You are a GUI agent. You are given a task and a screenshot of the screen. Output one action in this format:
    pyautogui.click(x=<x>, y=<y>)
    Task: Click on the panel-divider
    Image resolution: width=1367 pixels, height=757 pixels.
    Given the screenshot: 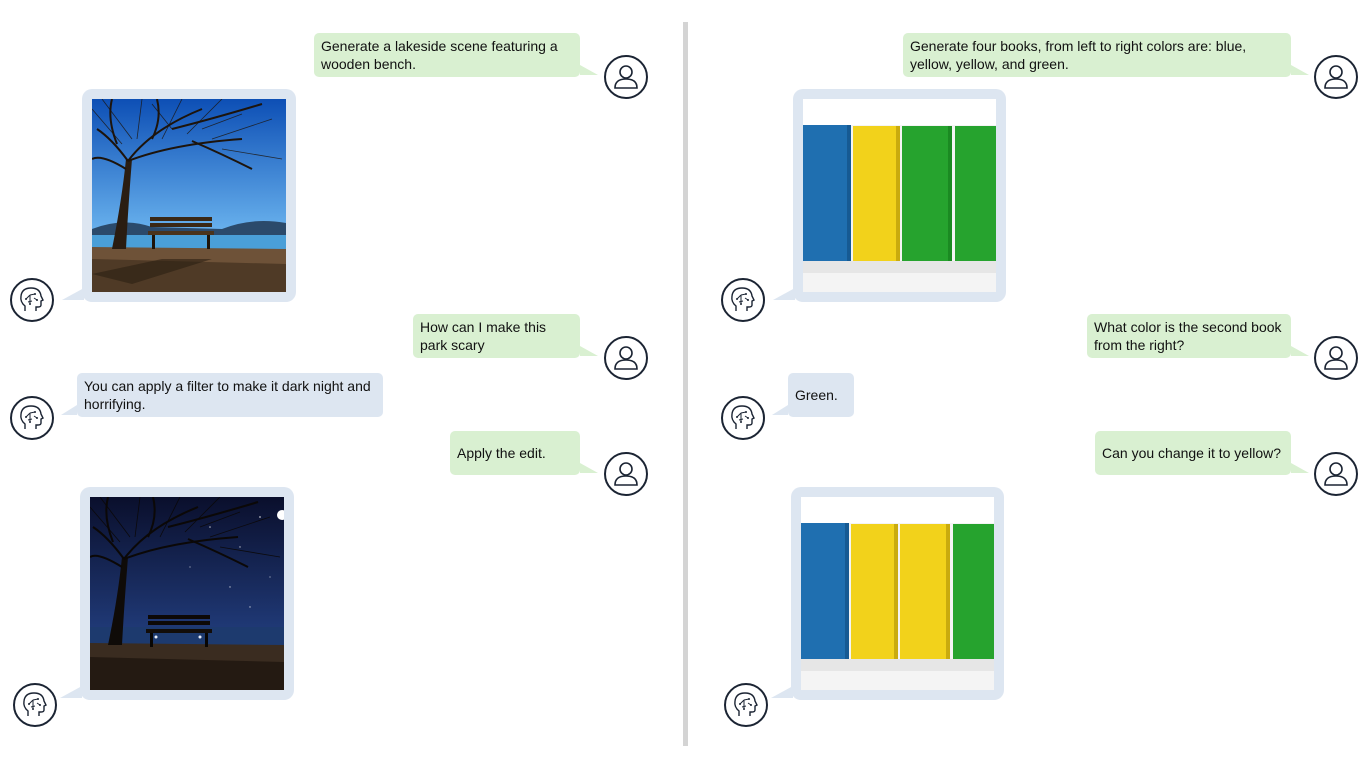 What is the action you would take?
    pyautogui.click(x=685, y=384)
    